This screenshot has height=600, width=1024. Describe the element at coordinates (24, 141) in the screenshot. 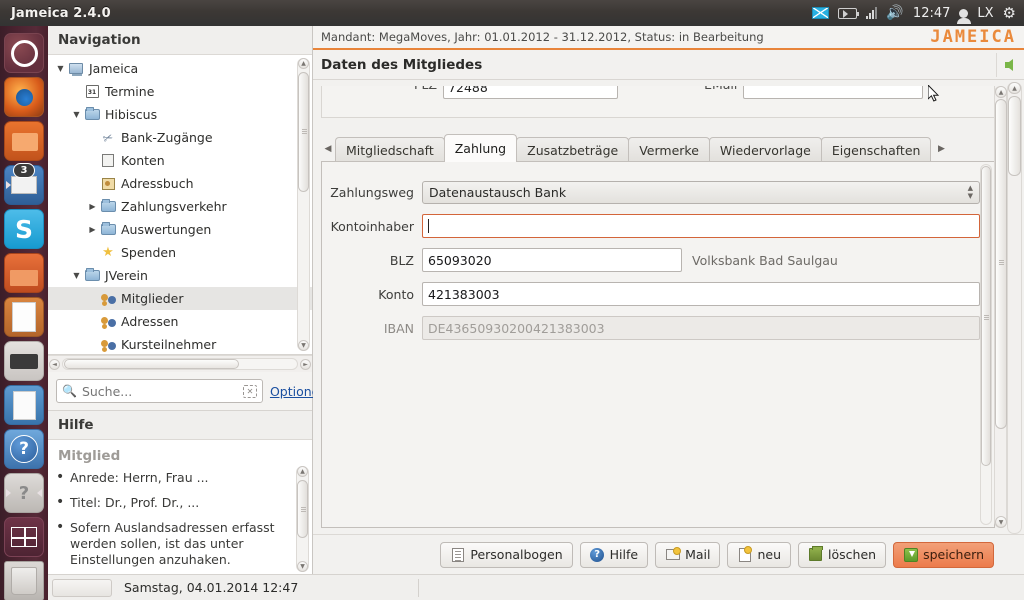

I see `launcher-item-files` at that location.